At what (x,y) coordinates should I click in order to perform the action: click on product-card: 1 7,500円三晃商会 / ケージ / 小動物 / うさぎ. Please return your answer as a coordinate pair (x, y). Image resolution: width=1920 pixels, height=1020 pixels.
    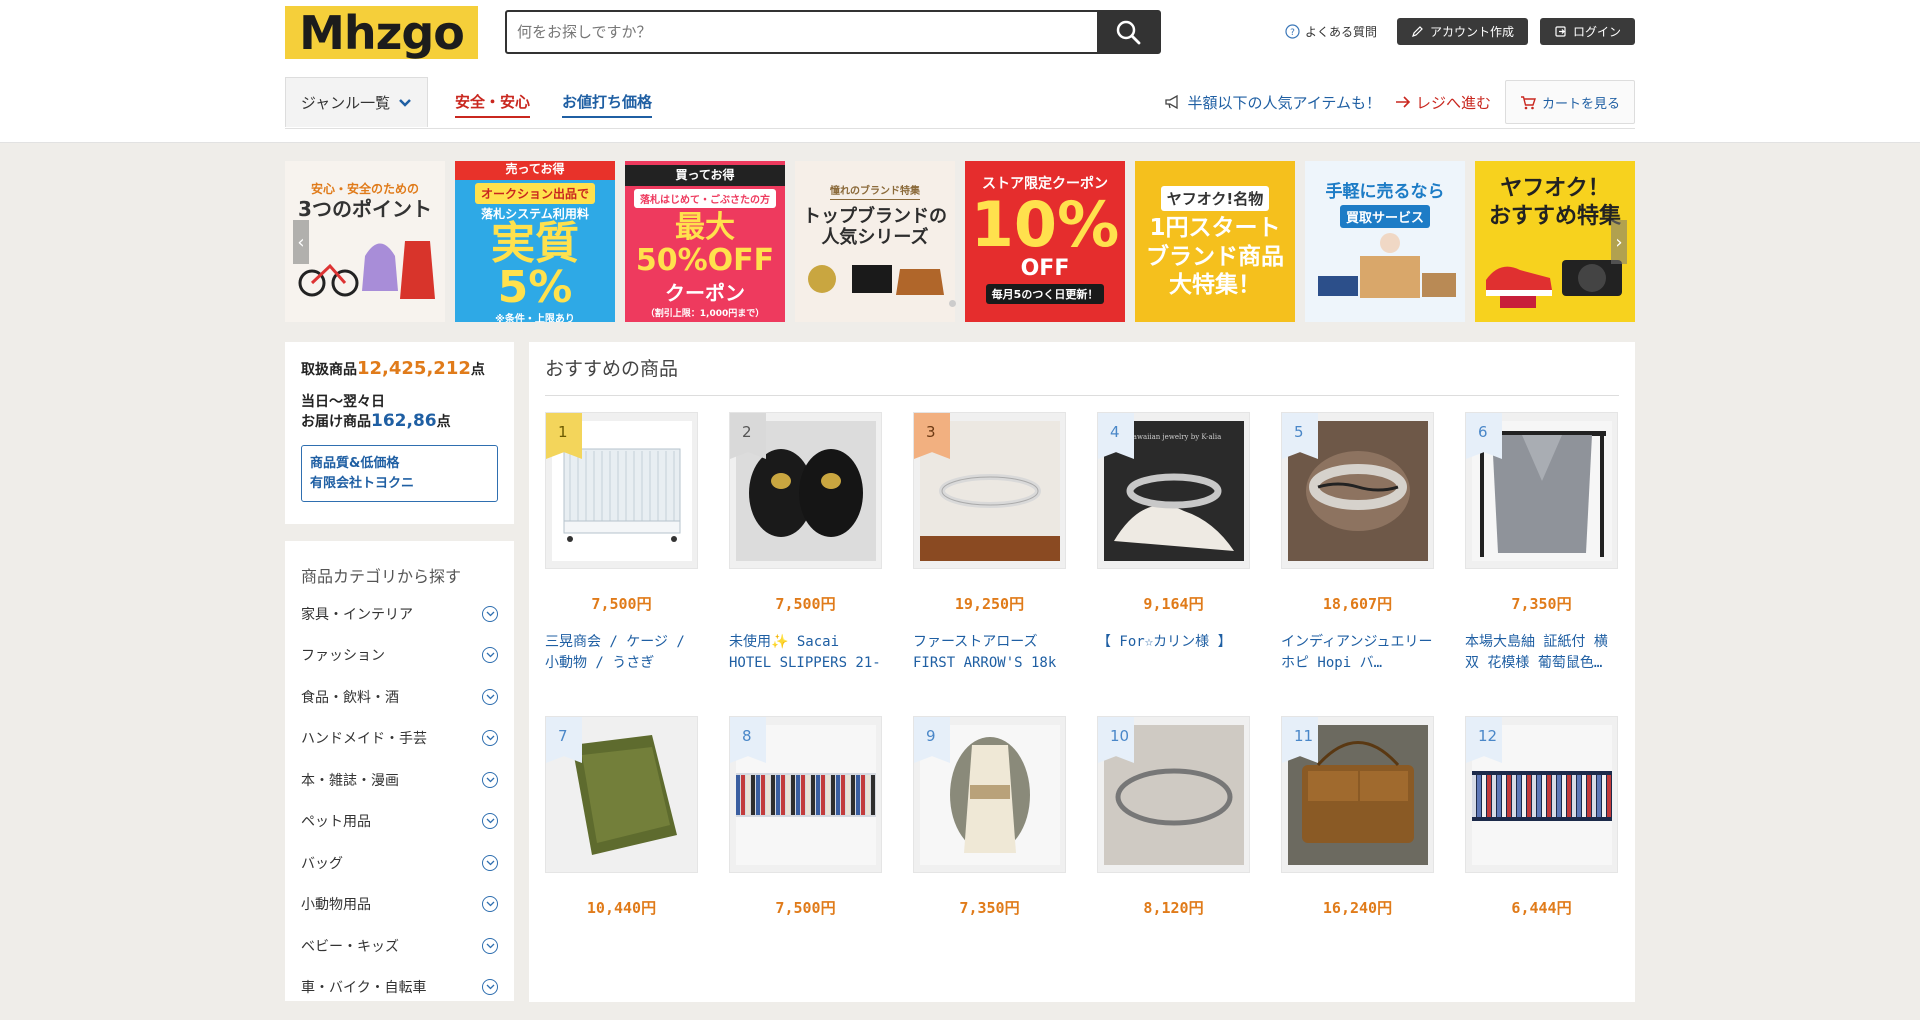
    Looking at the image, I should click on (621, 564).